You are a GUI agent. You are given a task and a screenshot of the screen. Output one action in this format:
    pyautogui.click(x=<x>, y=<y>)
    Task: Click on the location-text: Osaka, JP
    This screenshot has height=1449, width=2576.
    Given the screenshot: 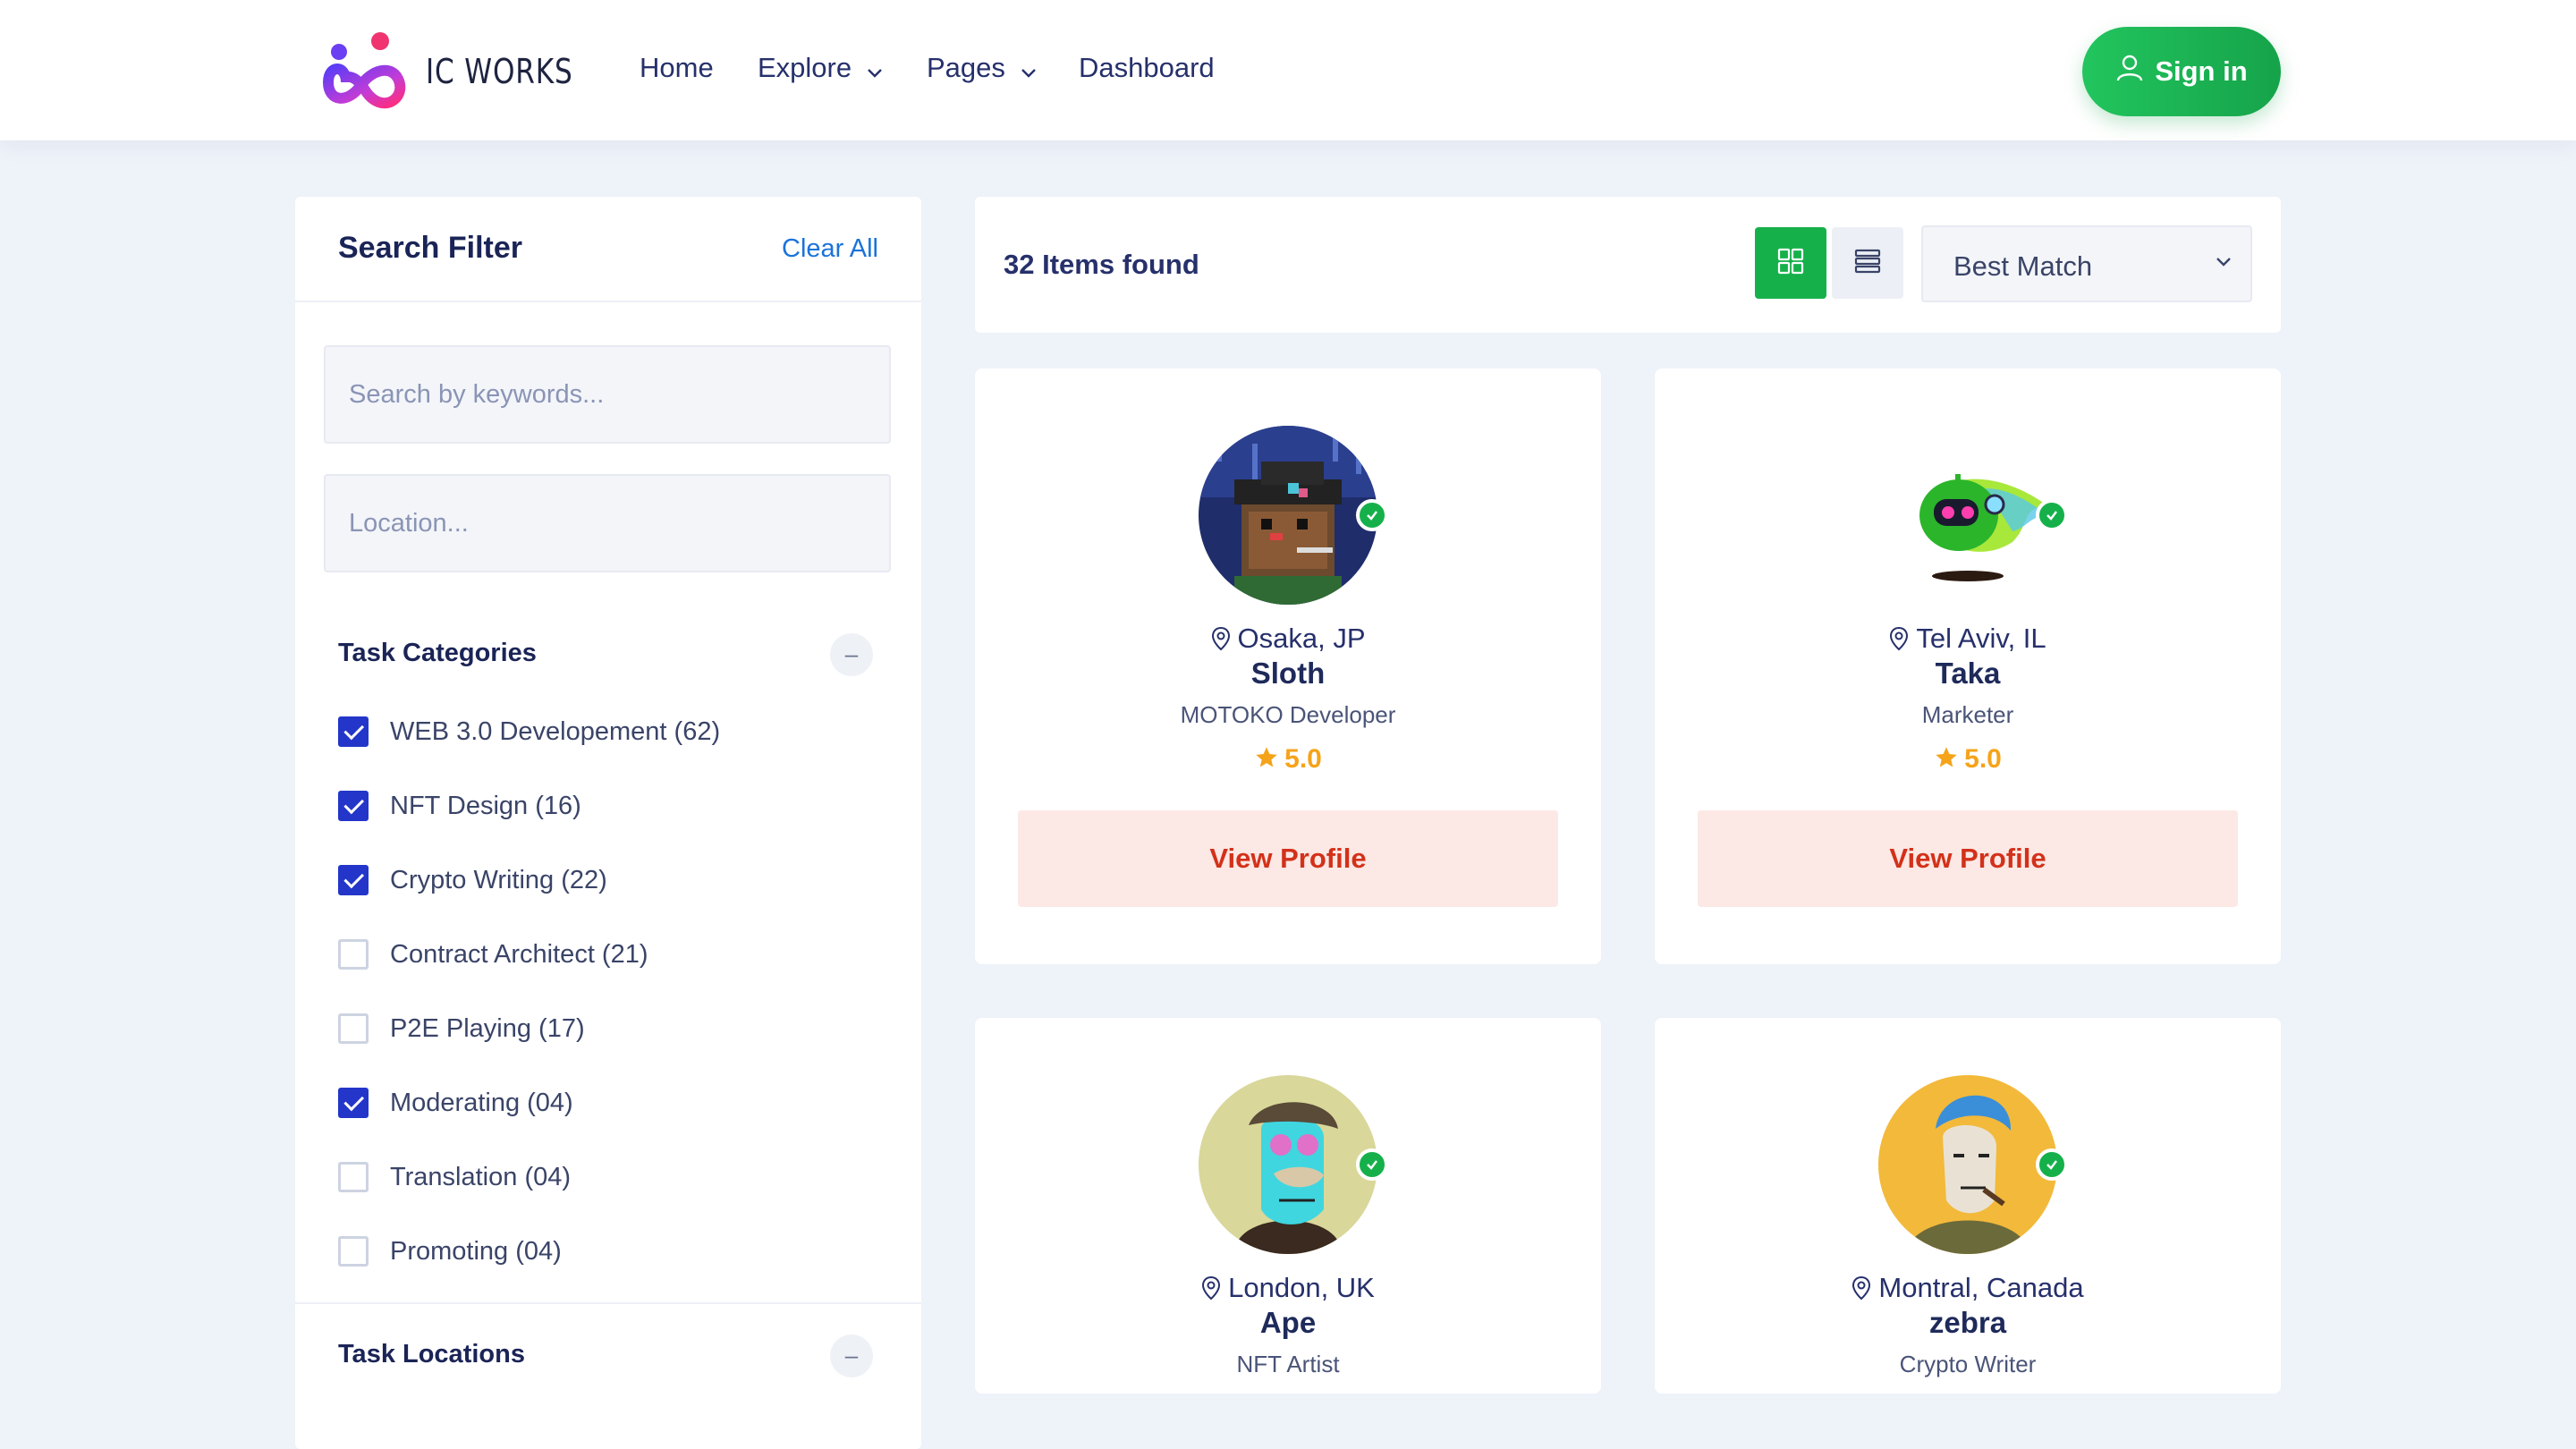 What is the action you would take?
    pyautogui.click(x=1301, y=638)
    